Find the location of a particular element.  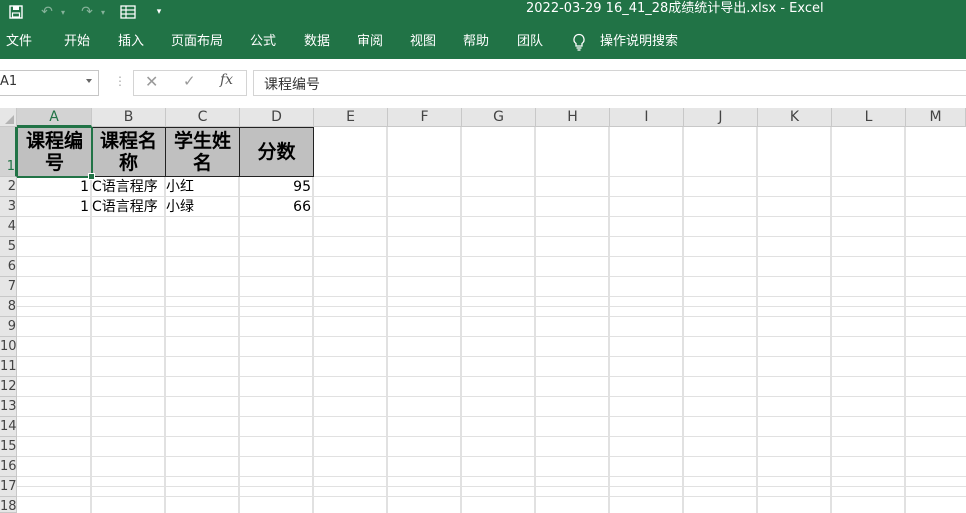

select-all-button is located at coordinates (8, 117).